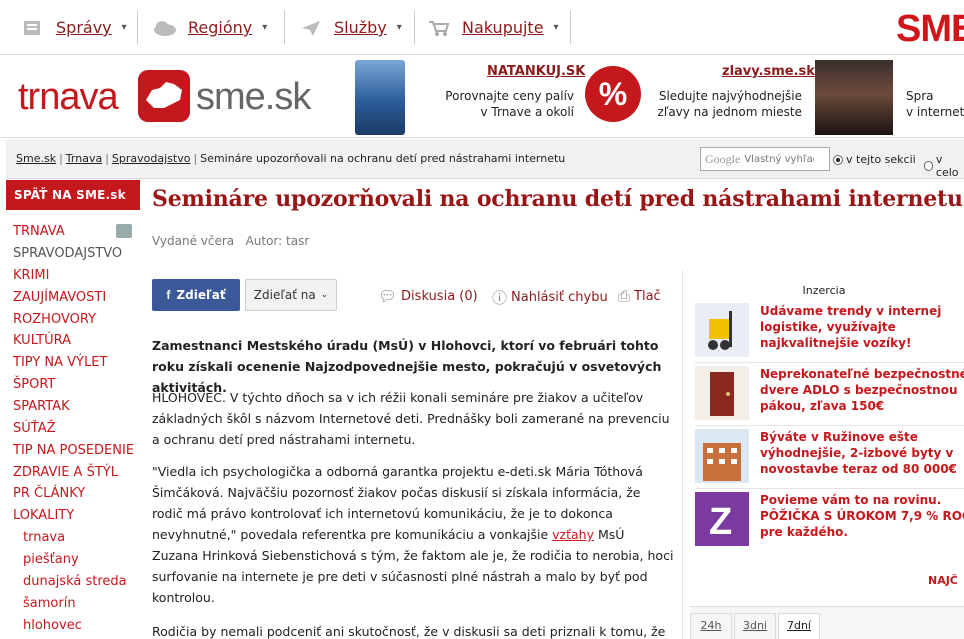 The width and height of the screenshot is (964, 639). Describe the element at coordinates (34, 428) in the screenshot. I see `sidebar-item-sutaz: SÚŤAŽ` at that location.